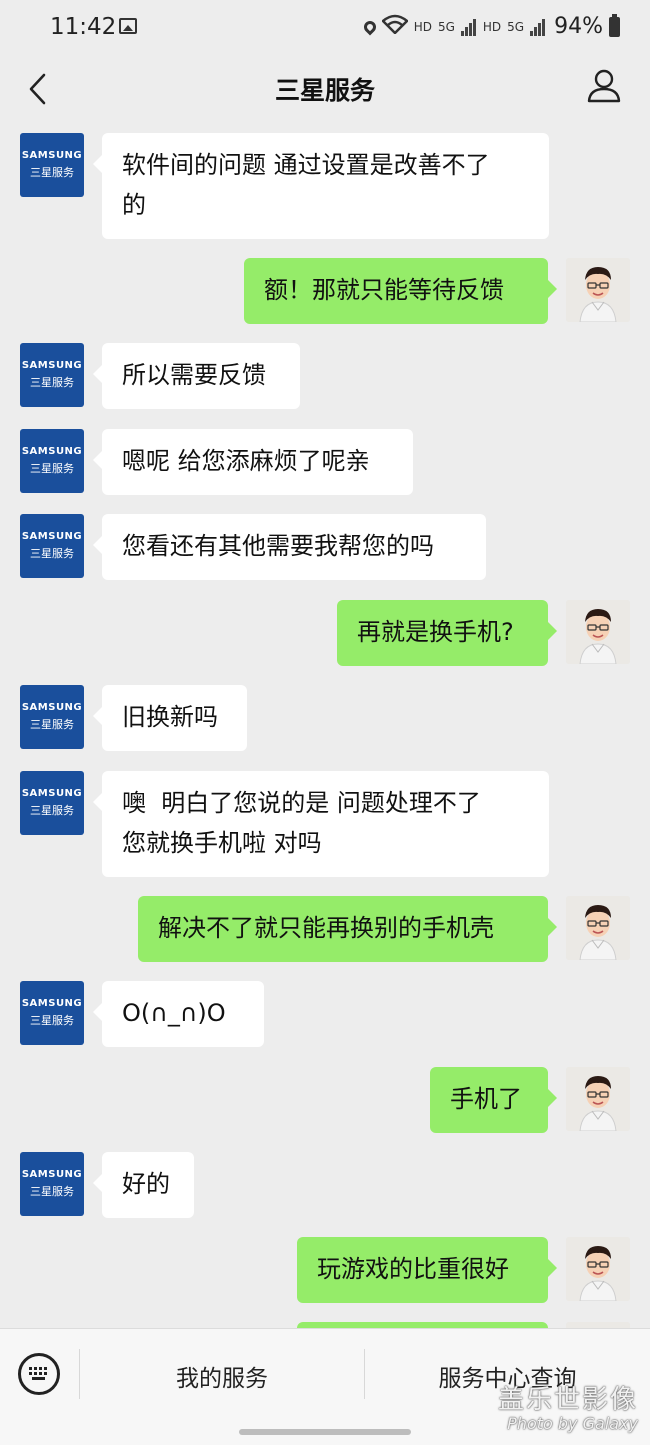 Image resolution: width=650 pixels, height=1445 pixels. I want to click on watermark-line-1: 盖乐世影像, so click(567, 1400).